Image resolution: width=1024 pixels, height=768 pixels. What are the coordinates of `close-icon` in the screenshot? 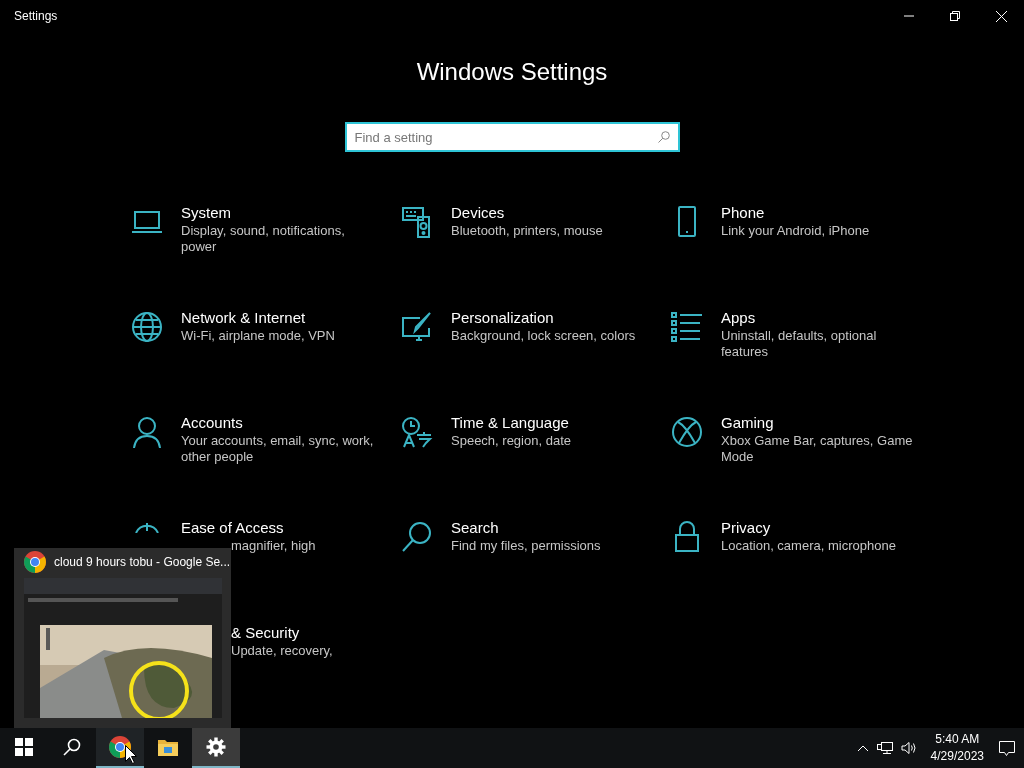 It's located at (1001, 16).